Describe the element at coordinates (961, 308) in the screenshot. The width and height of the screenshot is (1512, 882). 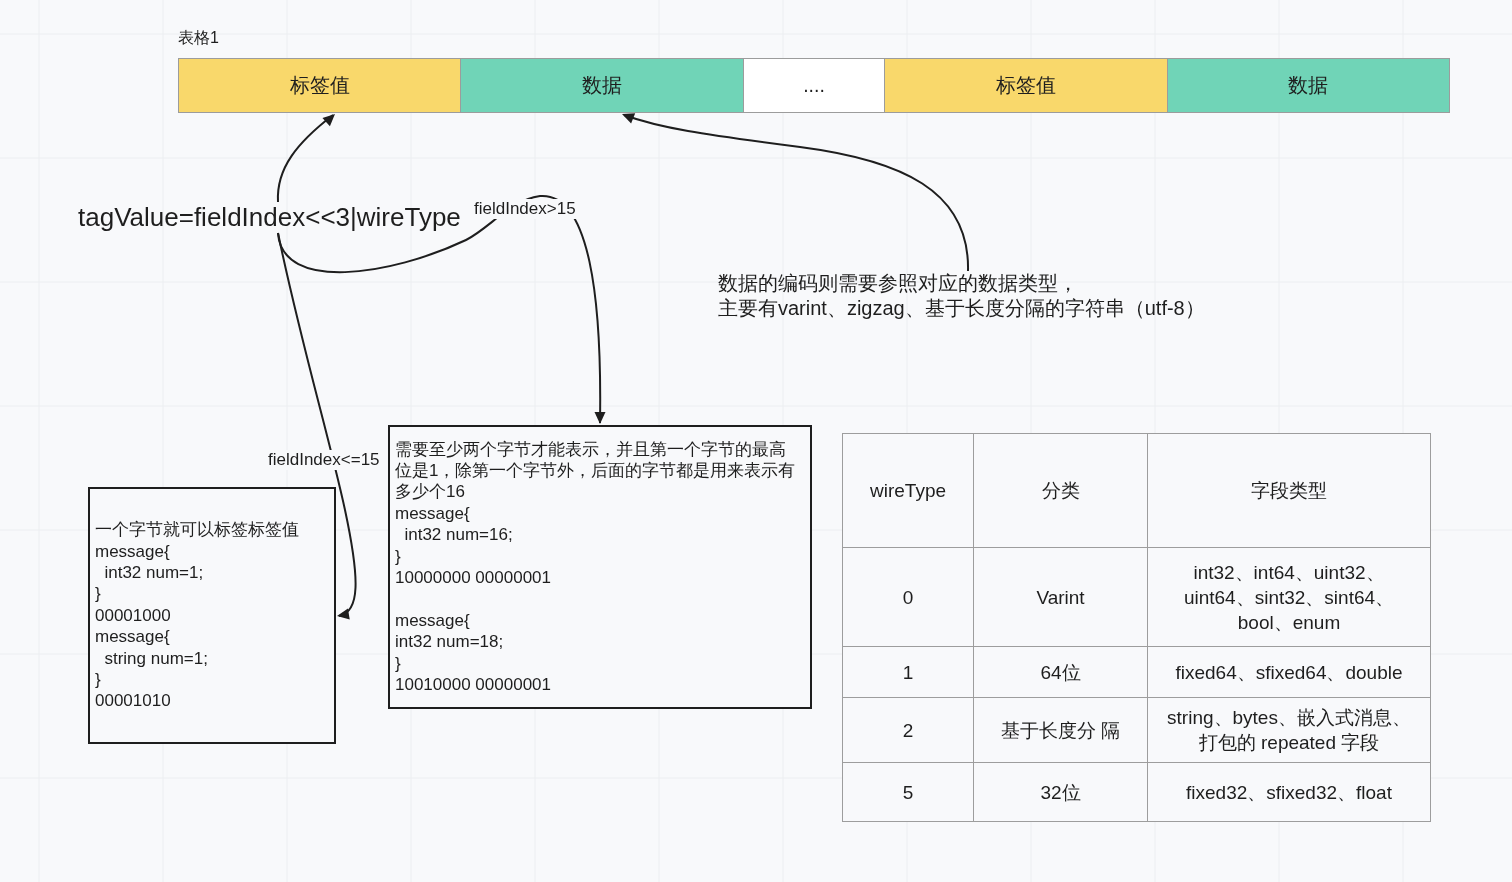
I see `annotation-text: 主要有varint、zigzag、基于长度分隔的字符串（utf-8）` at that location.